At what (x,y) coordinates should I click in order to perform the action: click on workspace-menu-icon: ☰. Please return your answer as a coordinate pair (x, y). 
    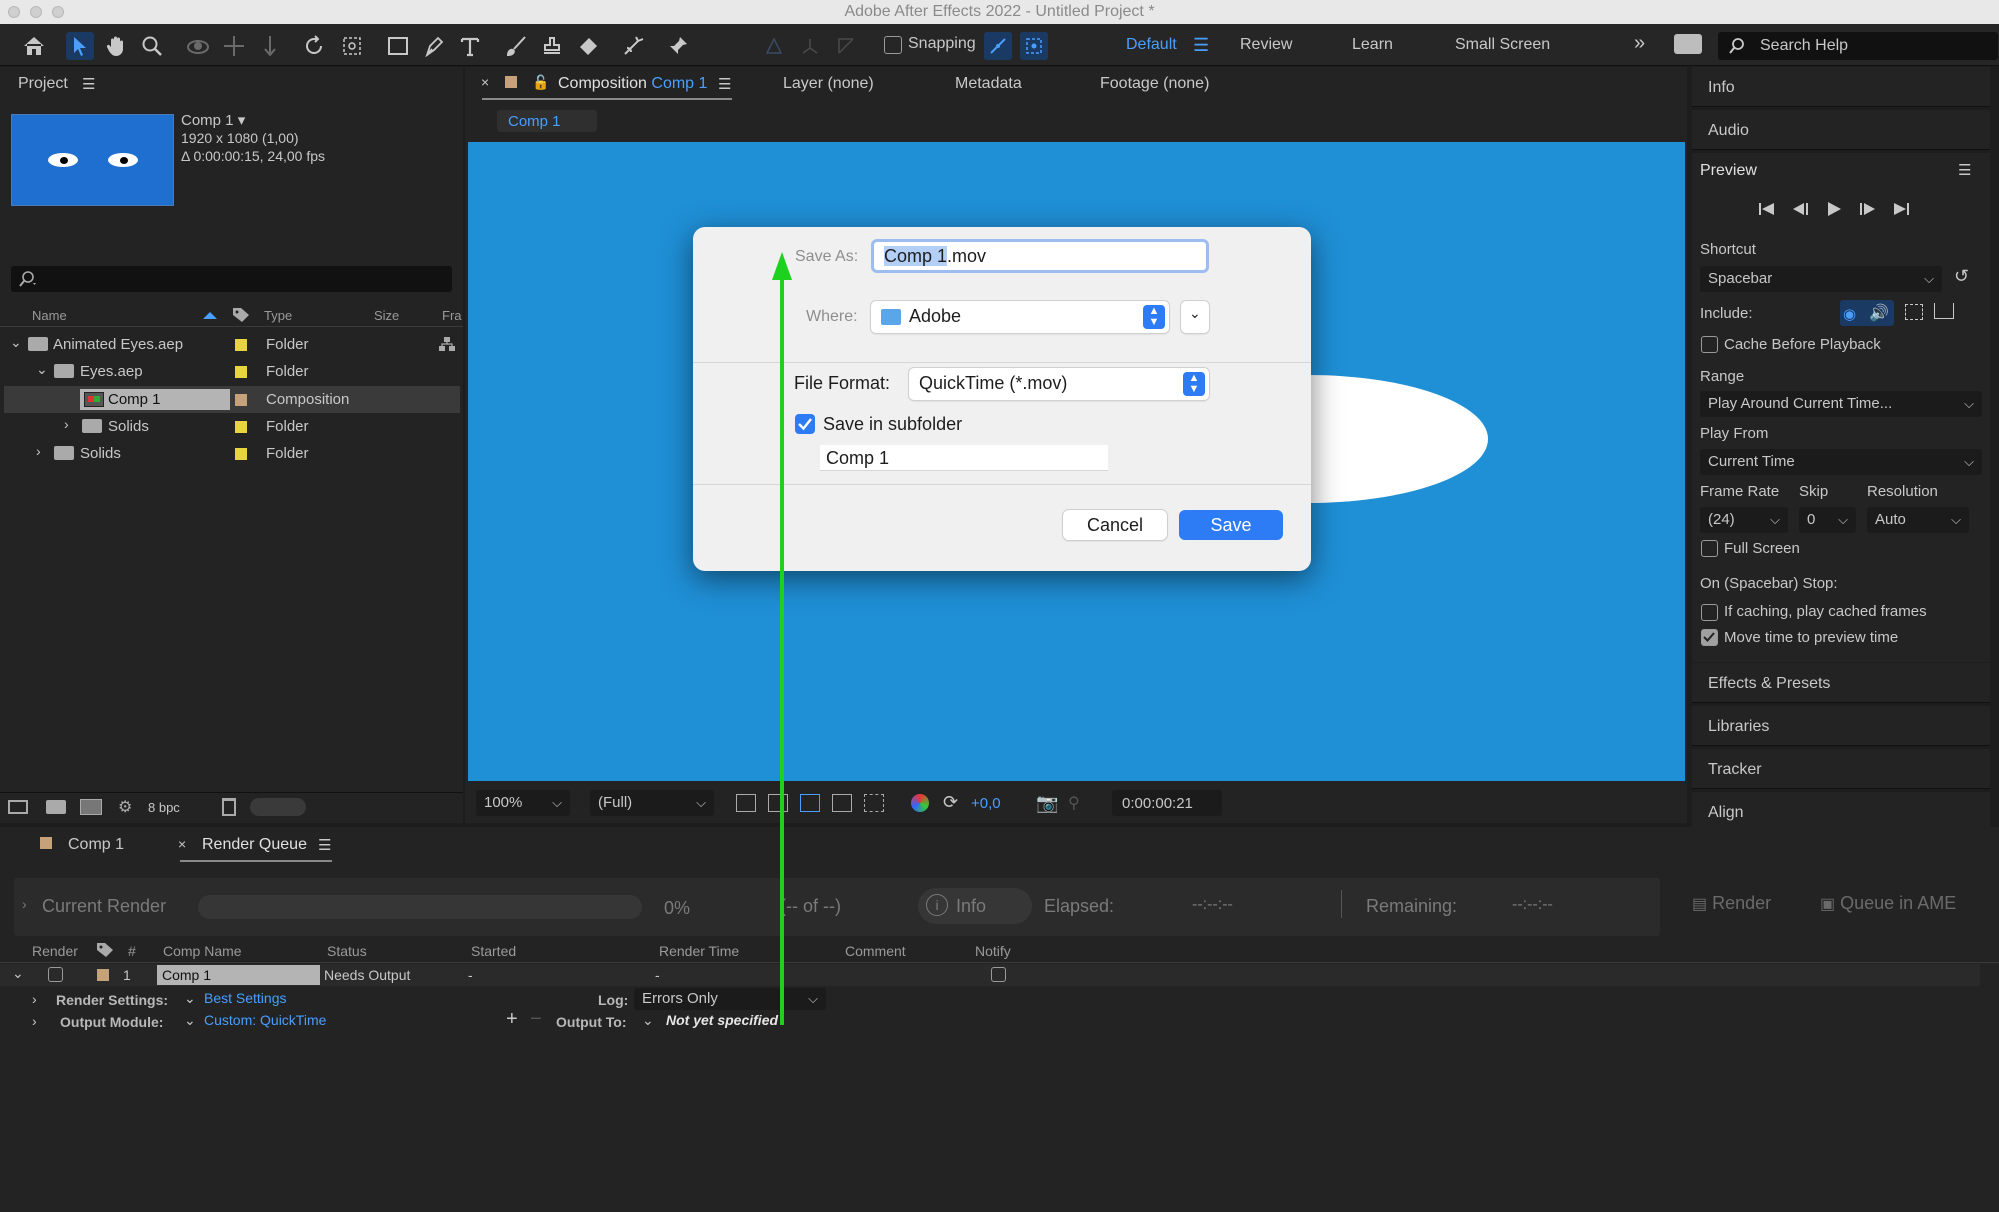
    Looking at the image, I should click on (1201, 45).